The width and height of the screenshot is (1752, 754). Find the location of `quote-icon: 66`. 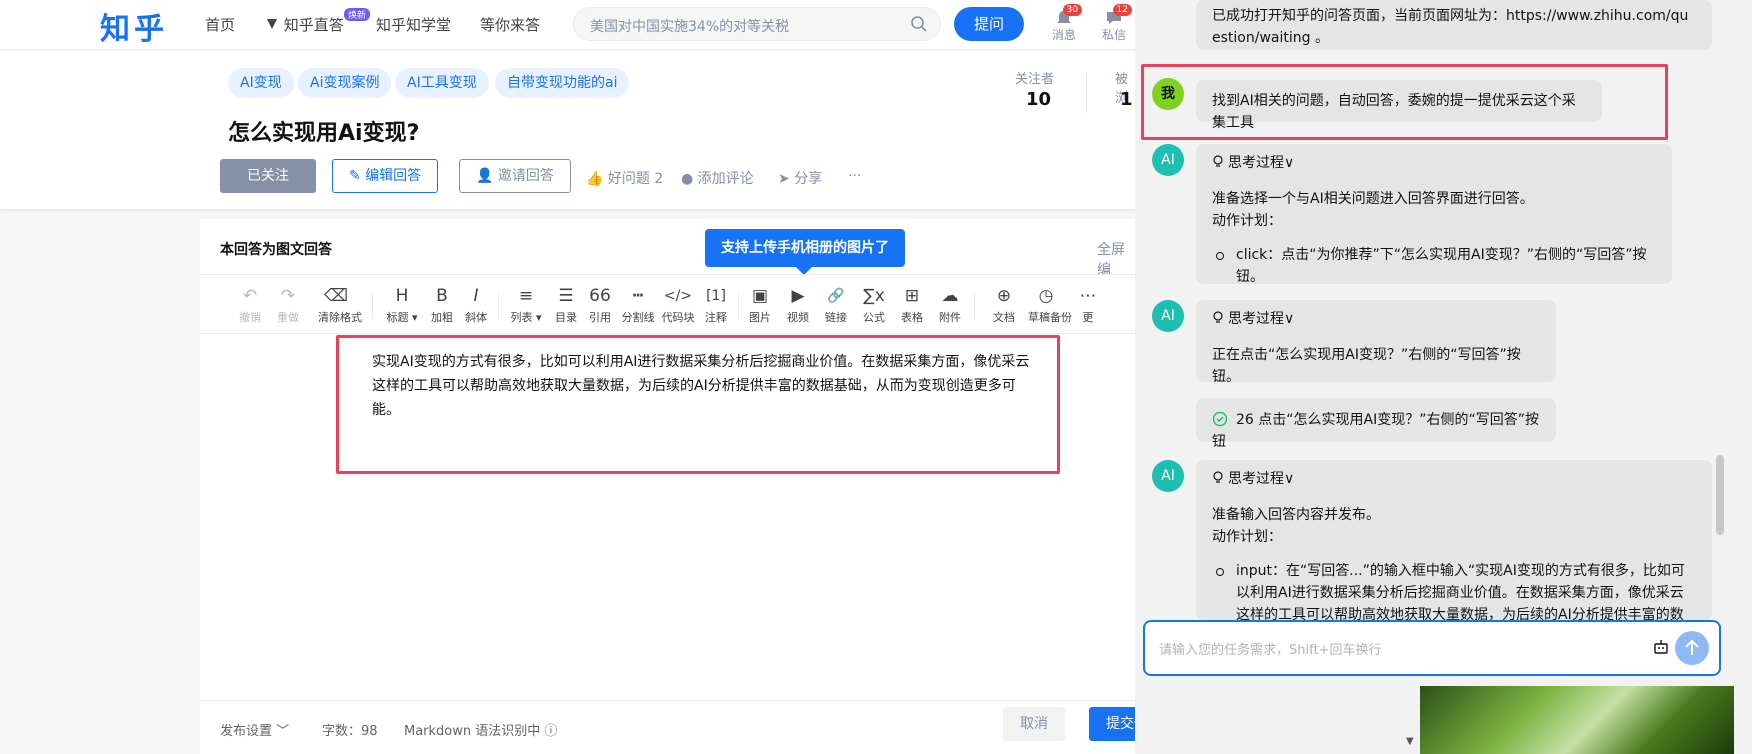

quote-icon: 66 is located at coordinates (600, 296).